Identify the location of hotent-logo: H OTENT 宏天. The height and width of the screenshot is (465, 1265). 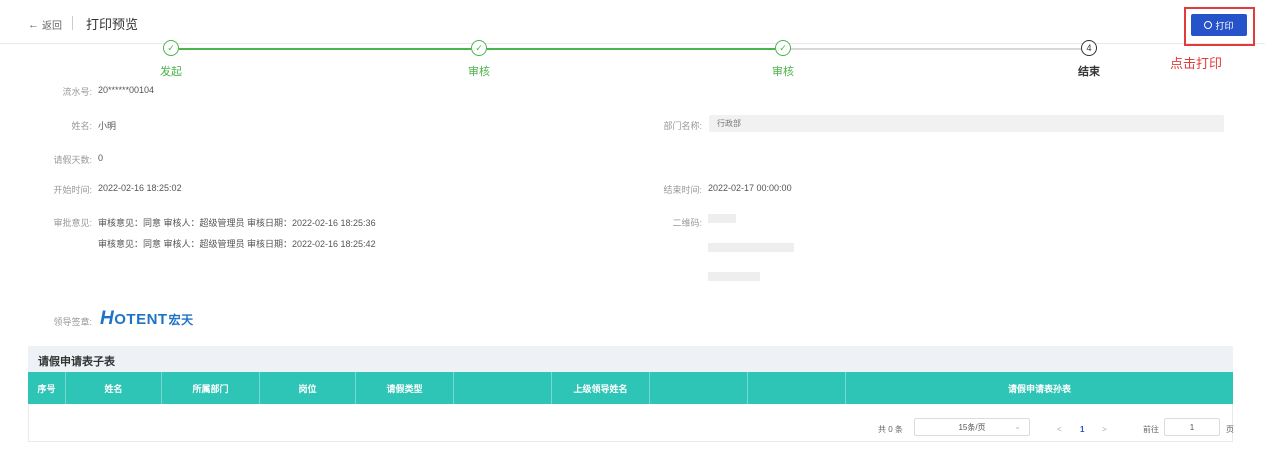
(147, 318).